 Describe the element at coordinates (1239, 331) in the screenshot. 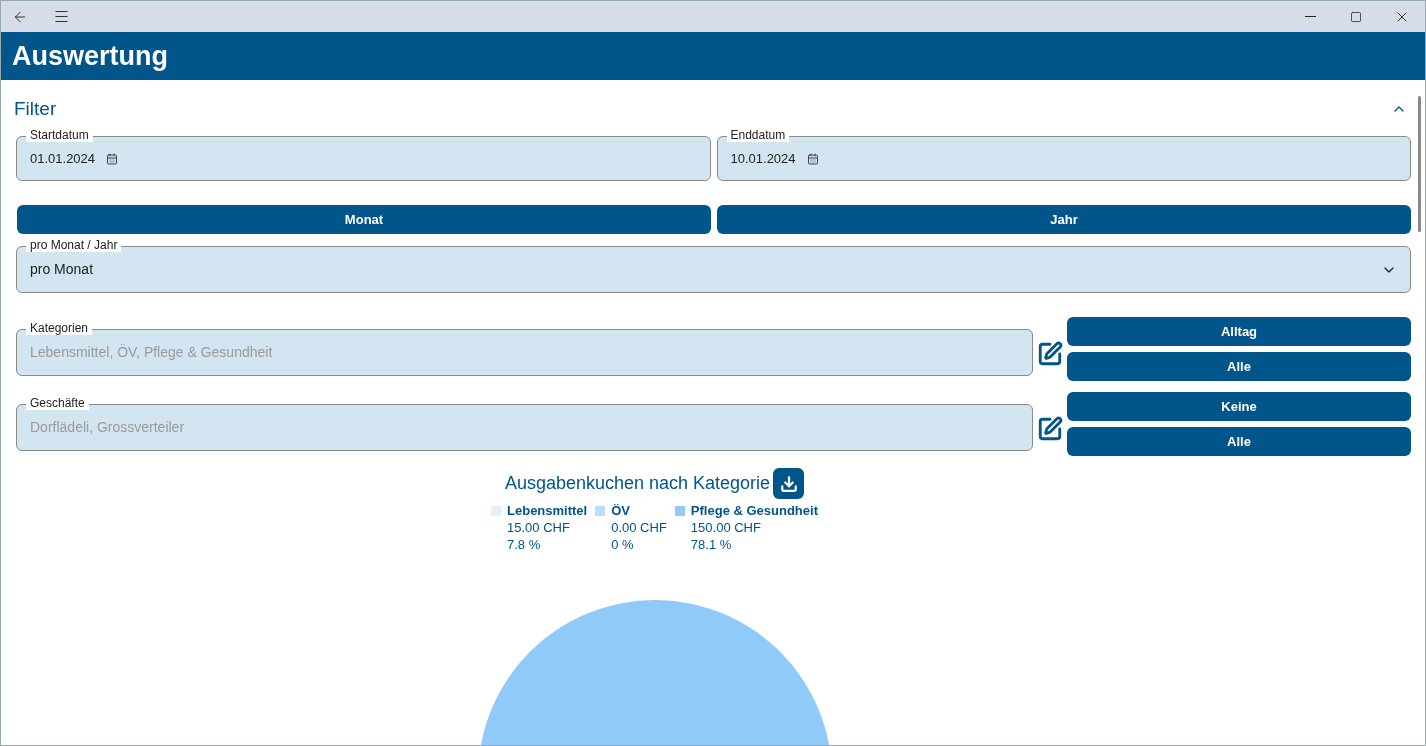

I see `selection-button: Alltag` at that location.